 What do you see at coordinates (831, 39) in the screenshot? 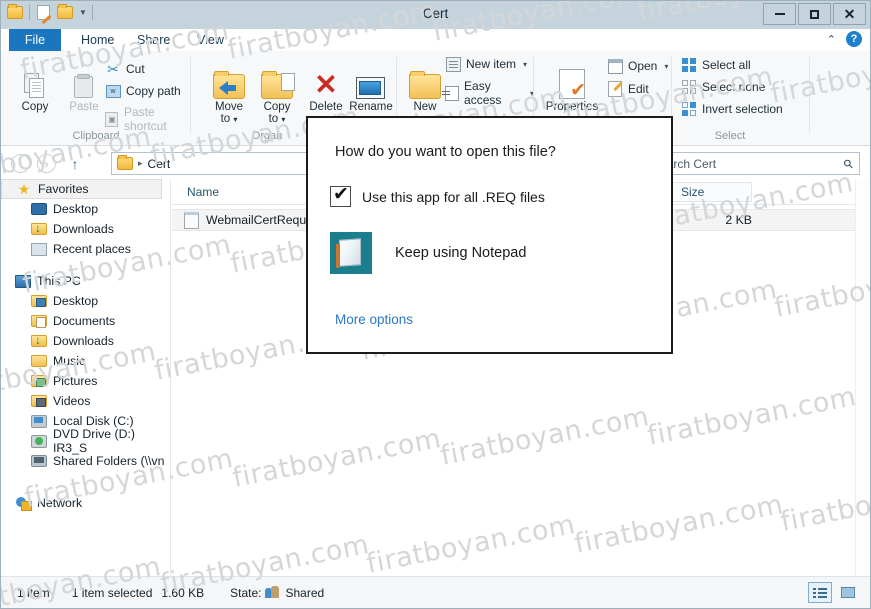
I see `collapse-ribbon-icon: ⌃` at bounding box center [831, 39].